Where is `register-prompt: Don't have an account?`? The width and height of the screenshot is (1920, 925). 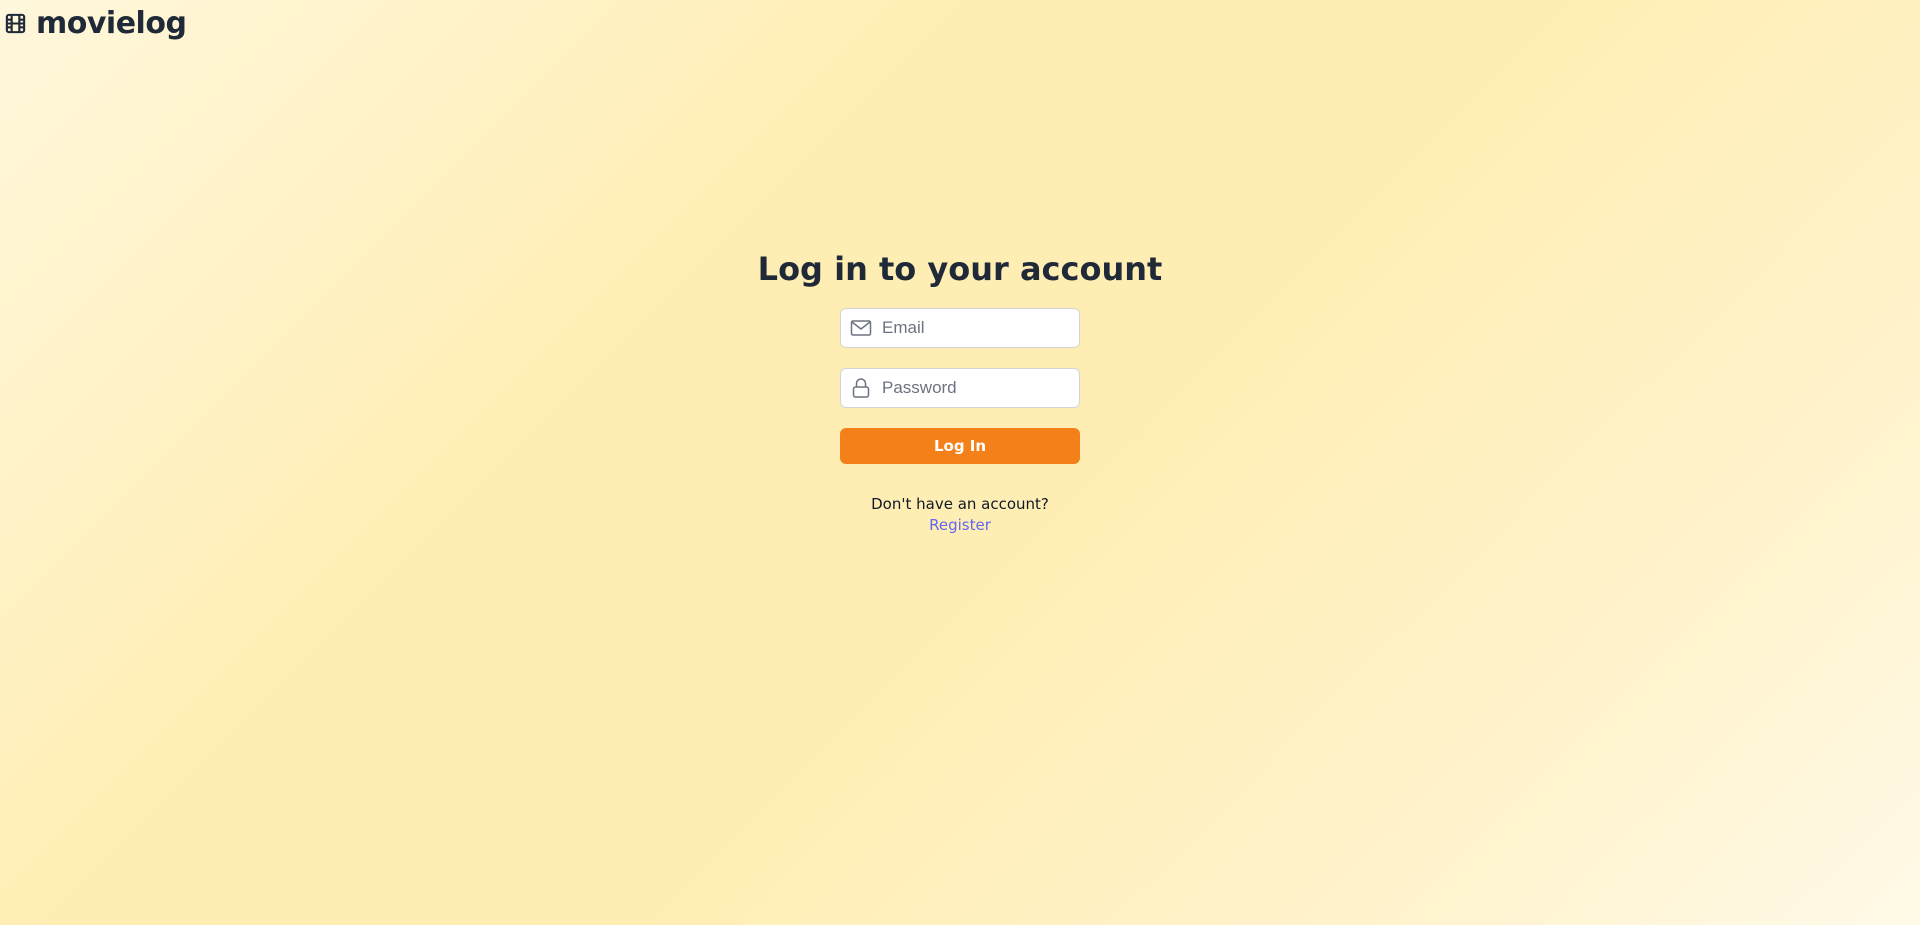
register-prompt: Don't have an account? is located at coordinates (960, 504).